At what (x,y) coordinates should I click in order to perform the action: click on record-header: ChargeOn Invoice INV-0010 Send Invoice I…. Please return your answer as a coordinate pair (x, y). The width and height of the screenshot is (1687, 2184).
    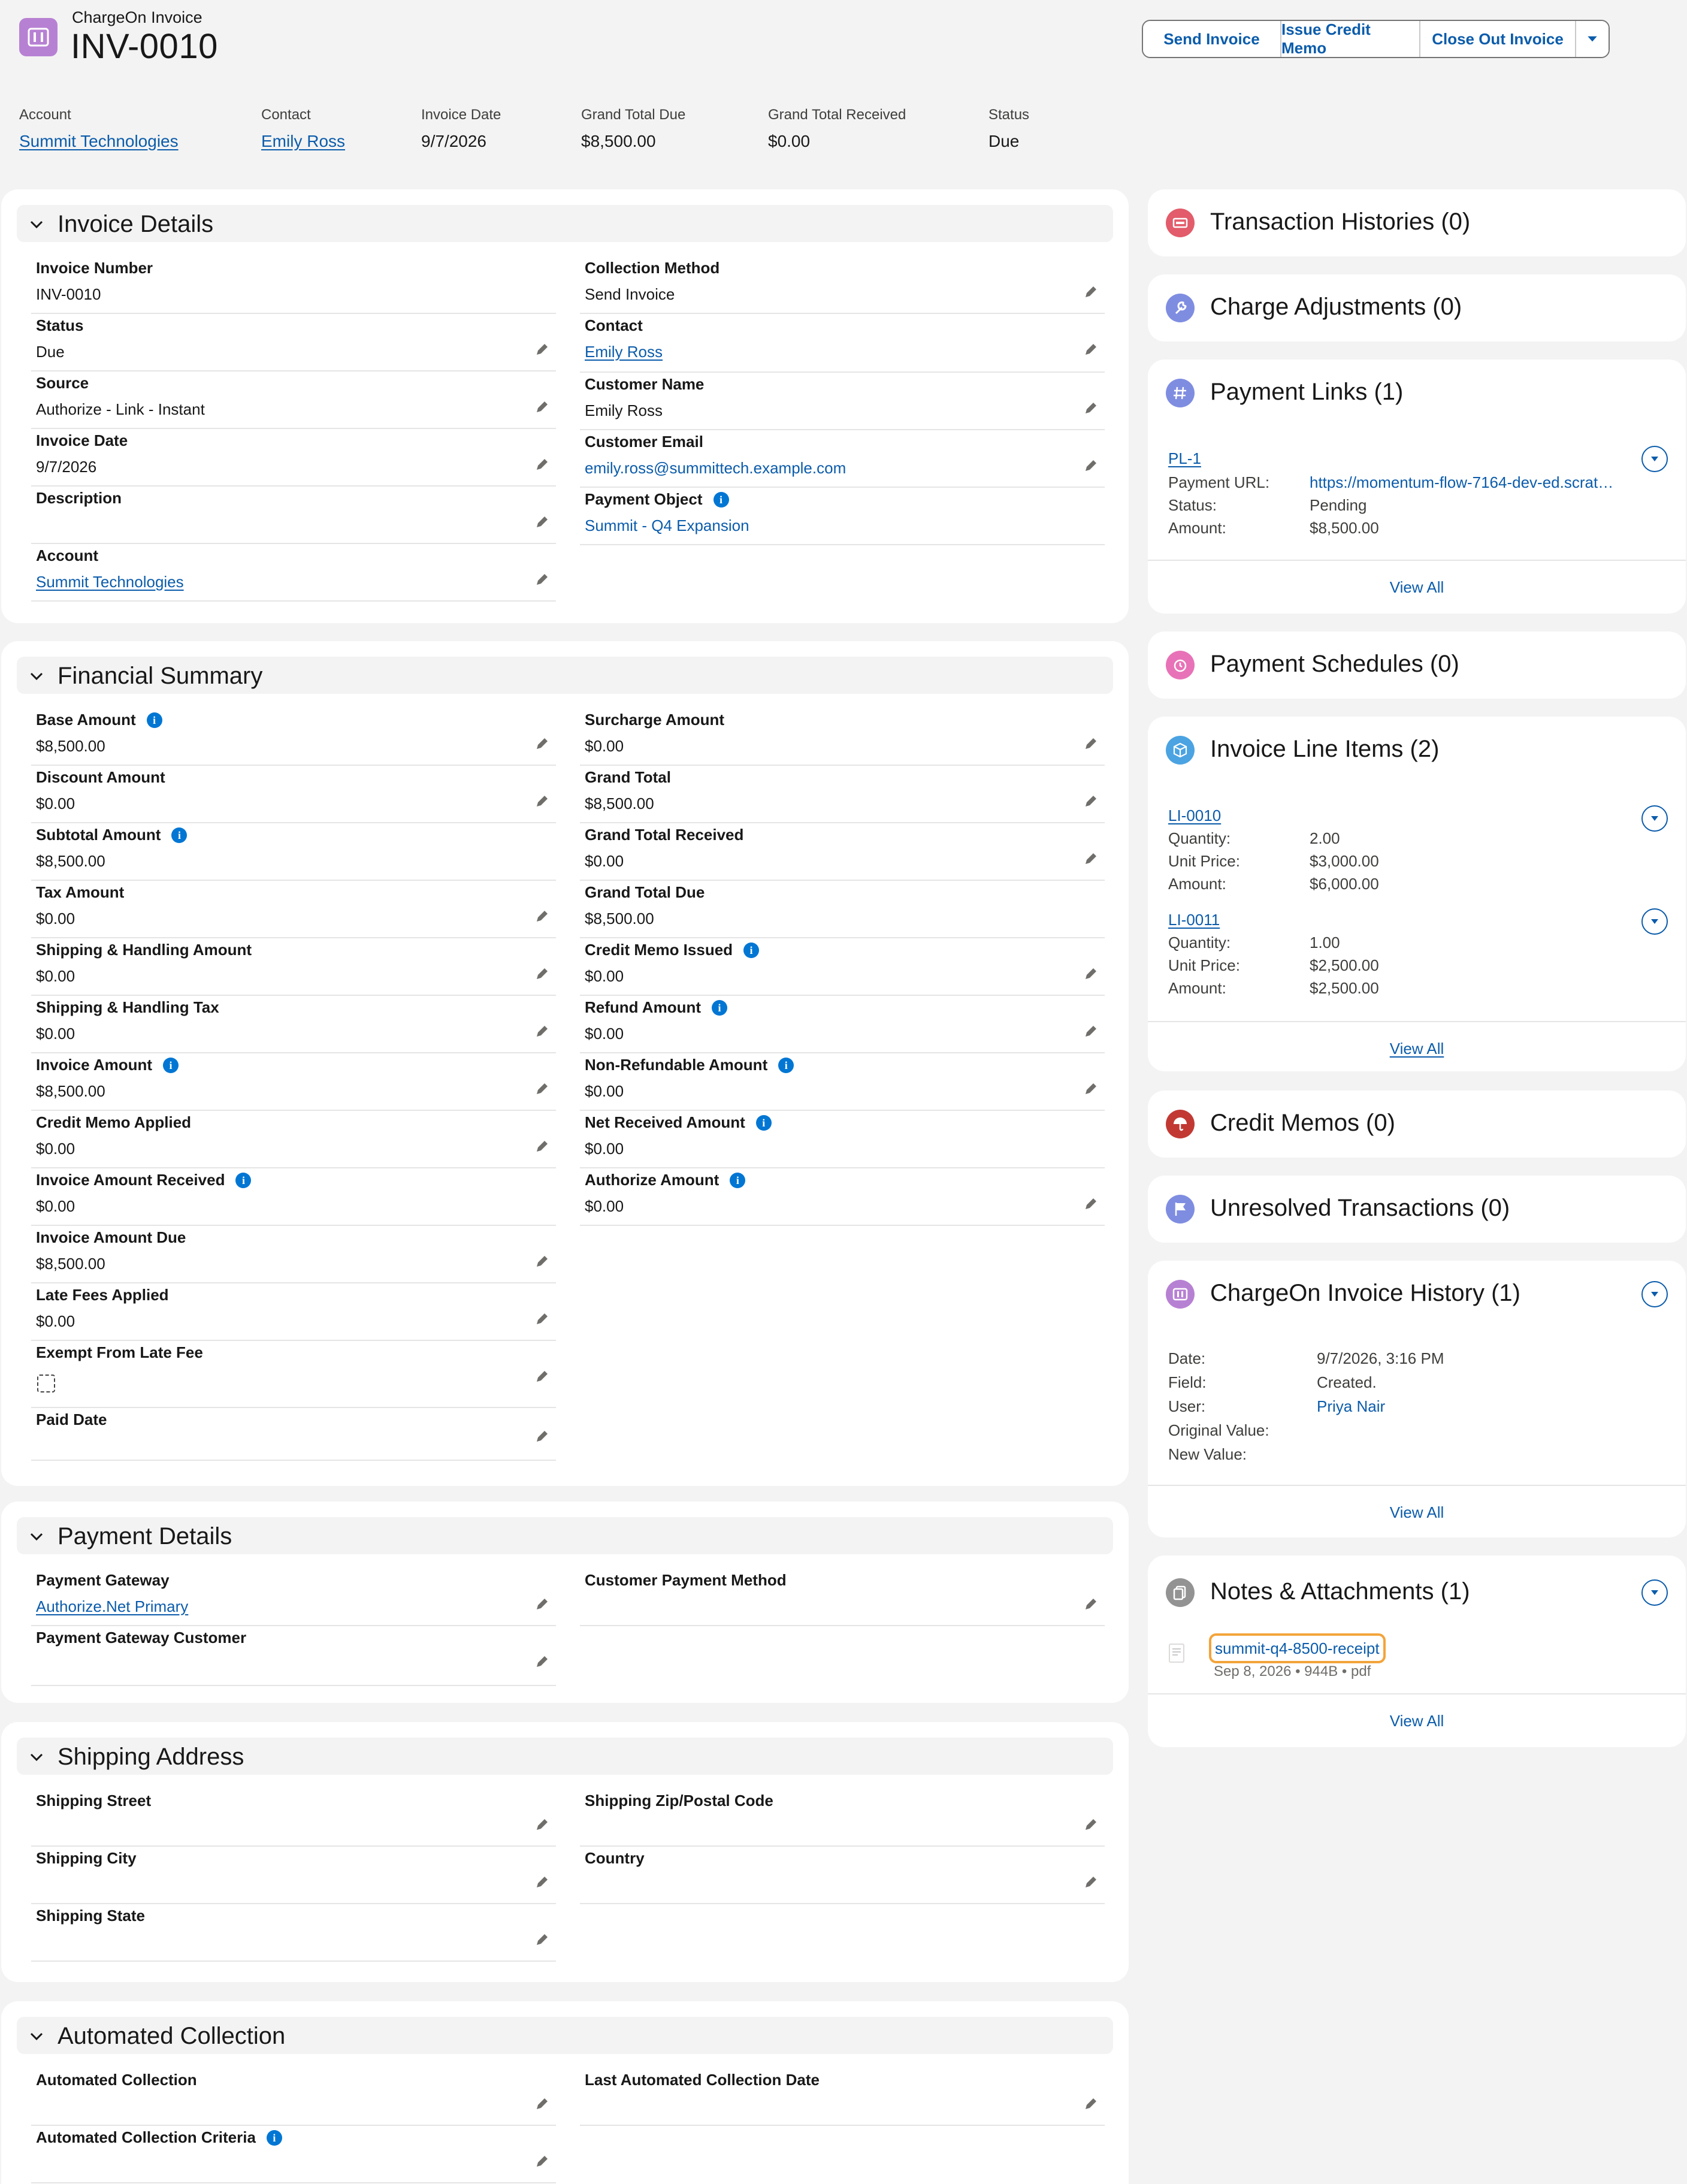
    Looking at the image, I should click on (843, 87).